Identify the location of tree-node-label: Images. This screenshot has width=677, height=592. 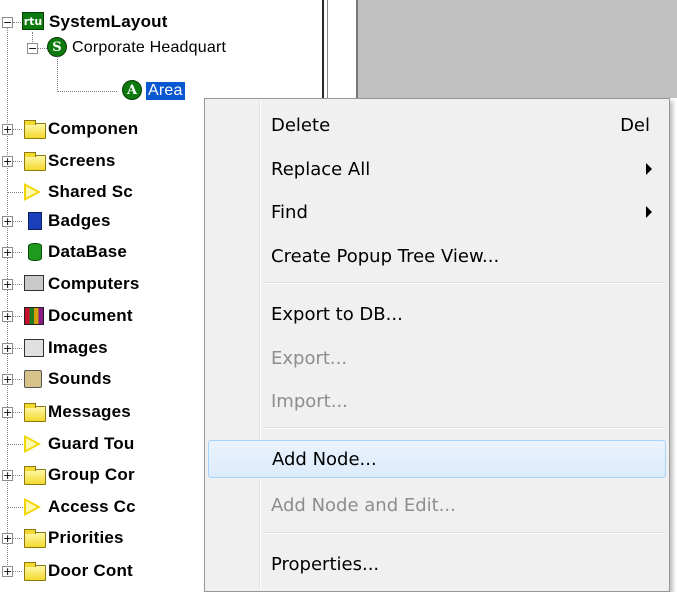
(78, 347).